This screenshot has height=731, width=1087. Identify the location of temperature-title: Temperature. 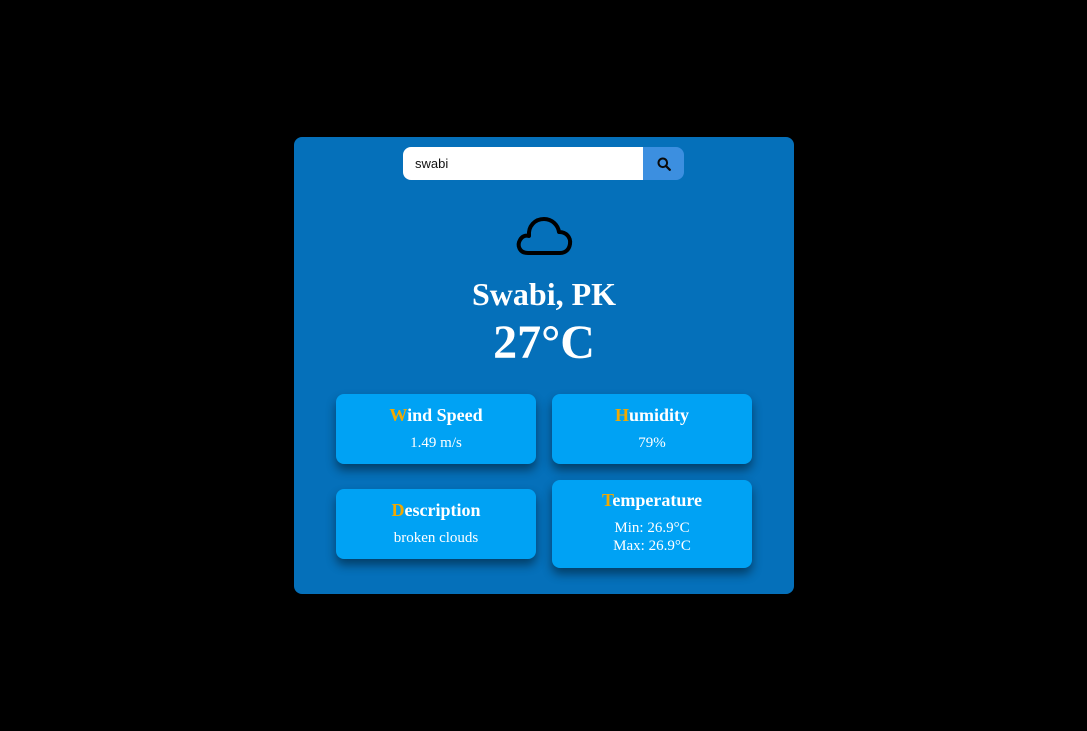
(652, 500).